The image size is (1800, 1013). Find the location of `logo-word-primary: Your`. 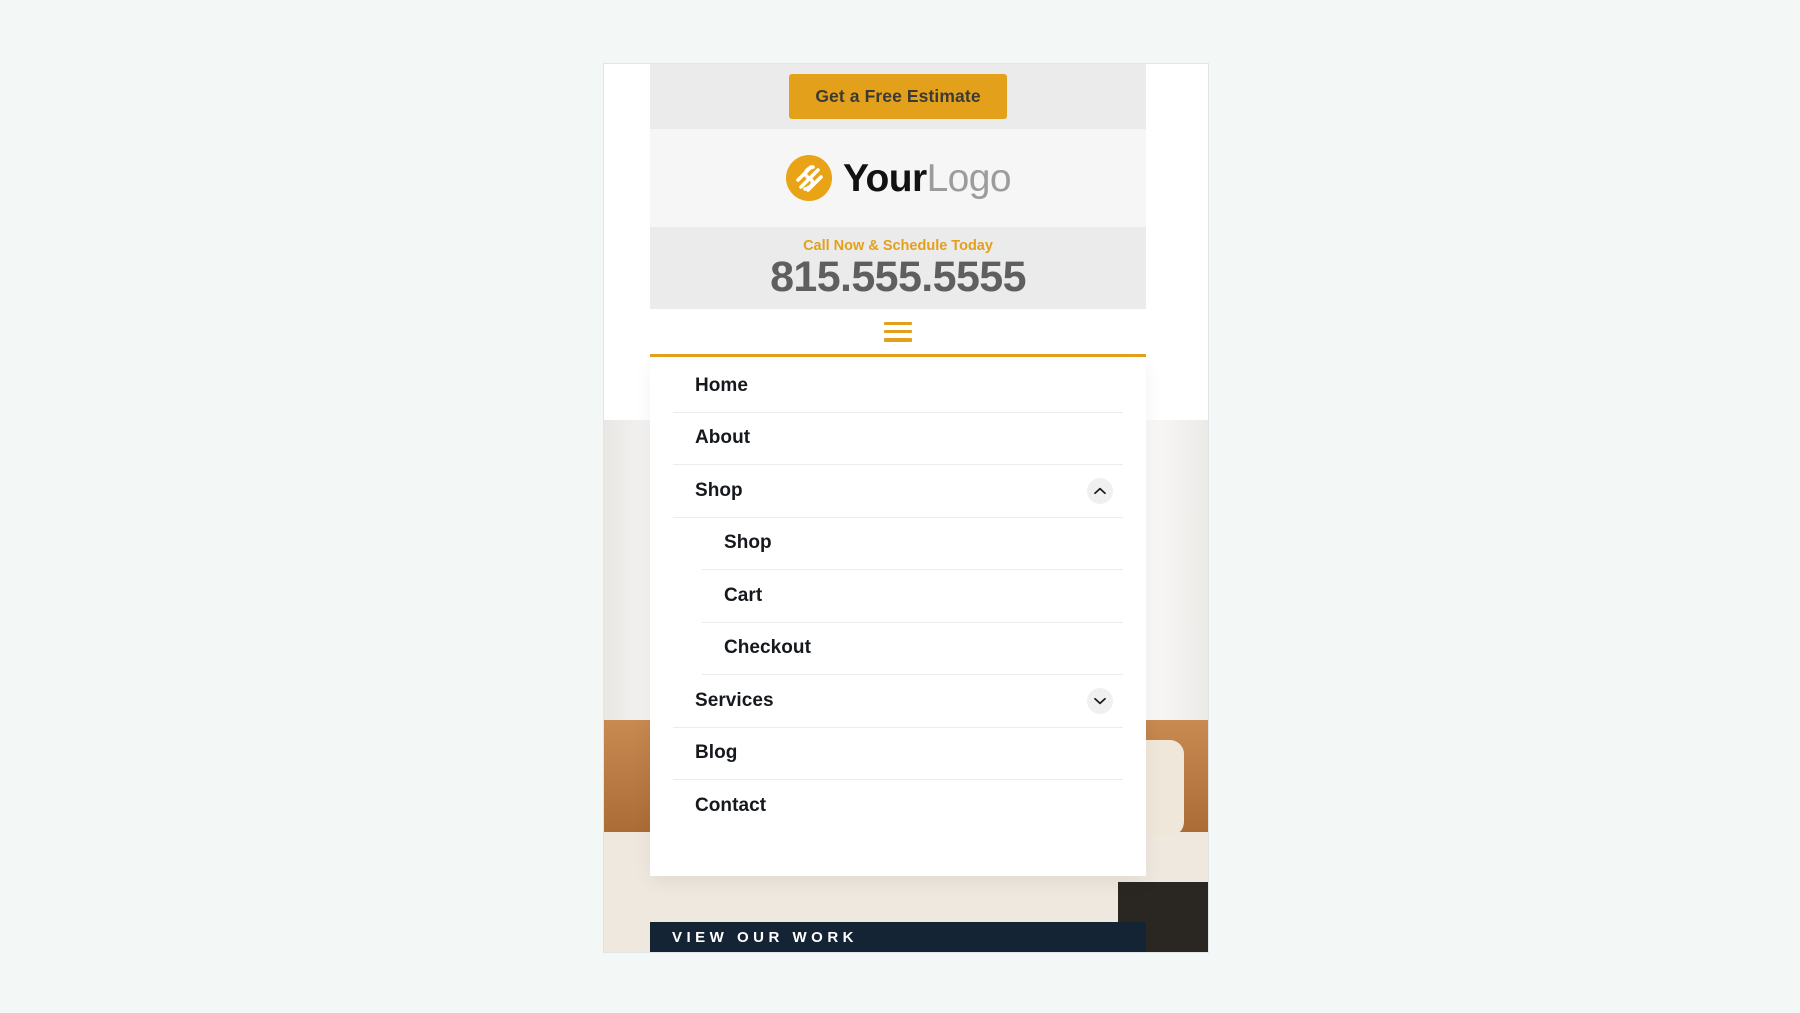

logo-word-primary: Your is located at coordinates (885, 178).